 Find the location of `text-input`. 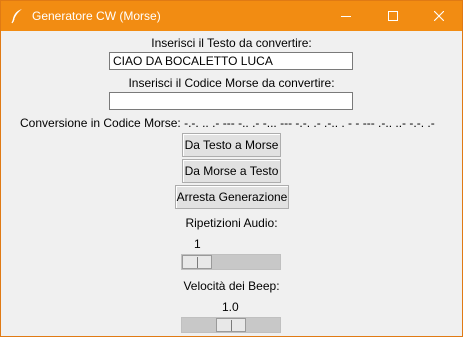

text-input is located at coordinates (231, 61).